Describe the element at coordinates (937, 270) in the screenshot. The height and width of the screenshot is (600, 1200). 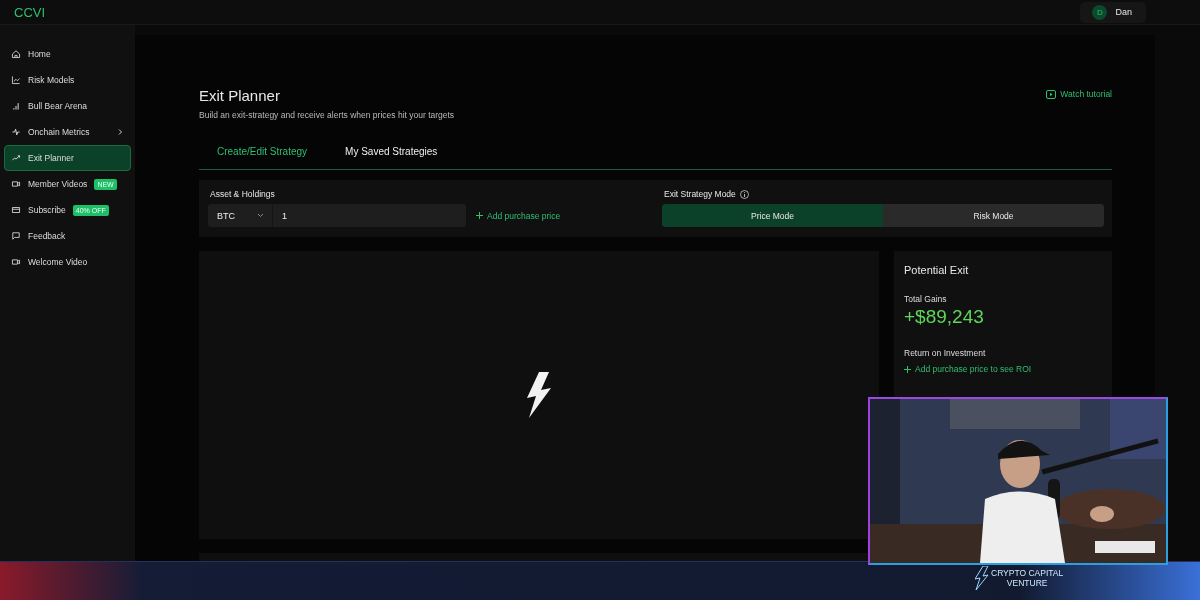
I see `card-title: Potential Exit` at that location.